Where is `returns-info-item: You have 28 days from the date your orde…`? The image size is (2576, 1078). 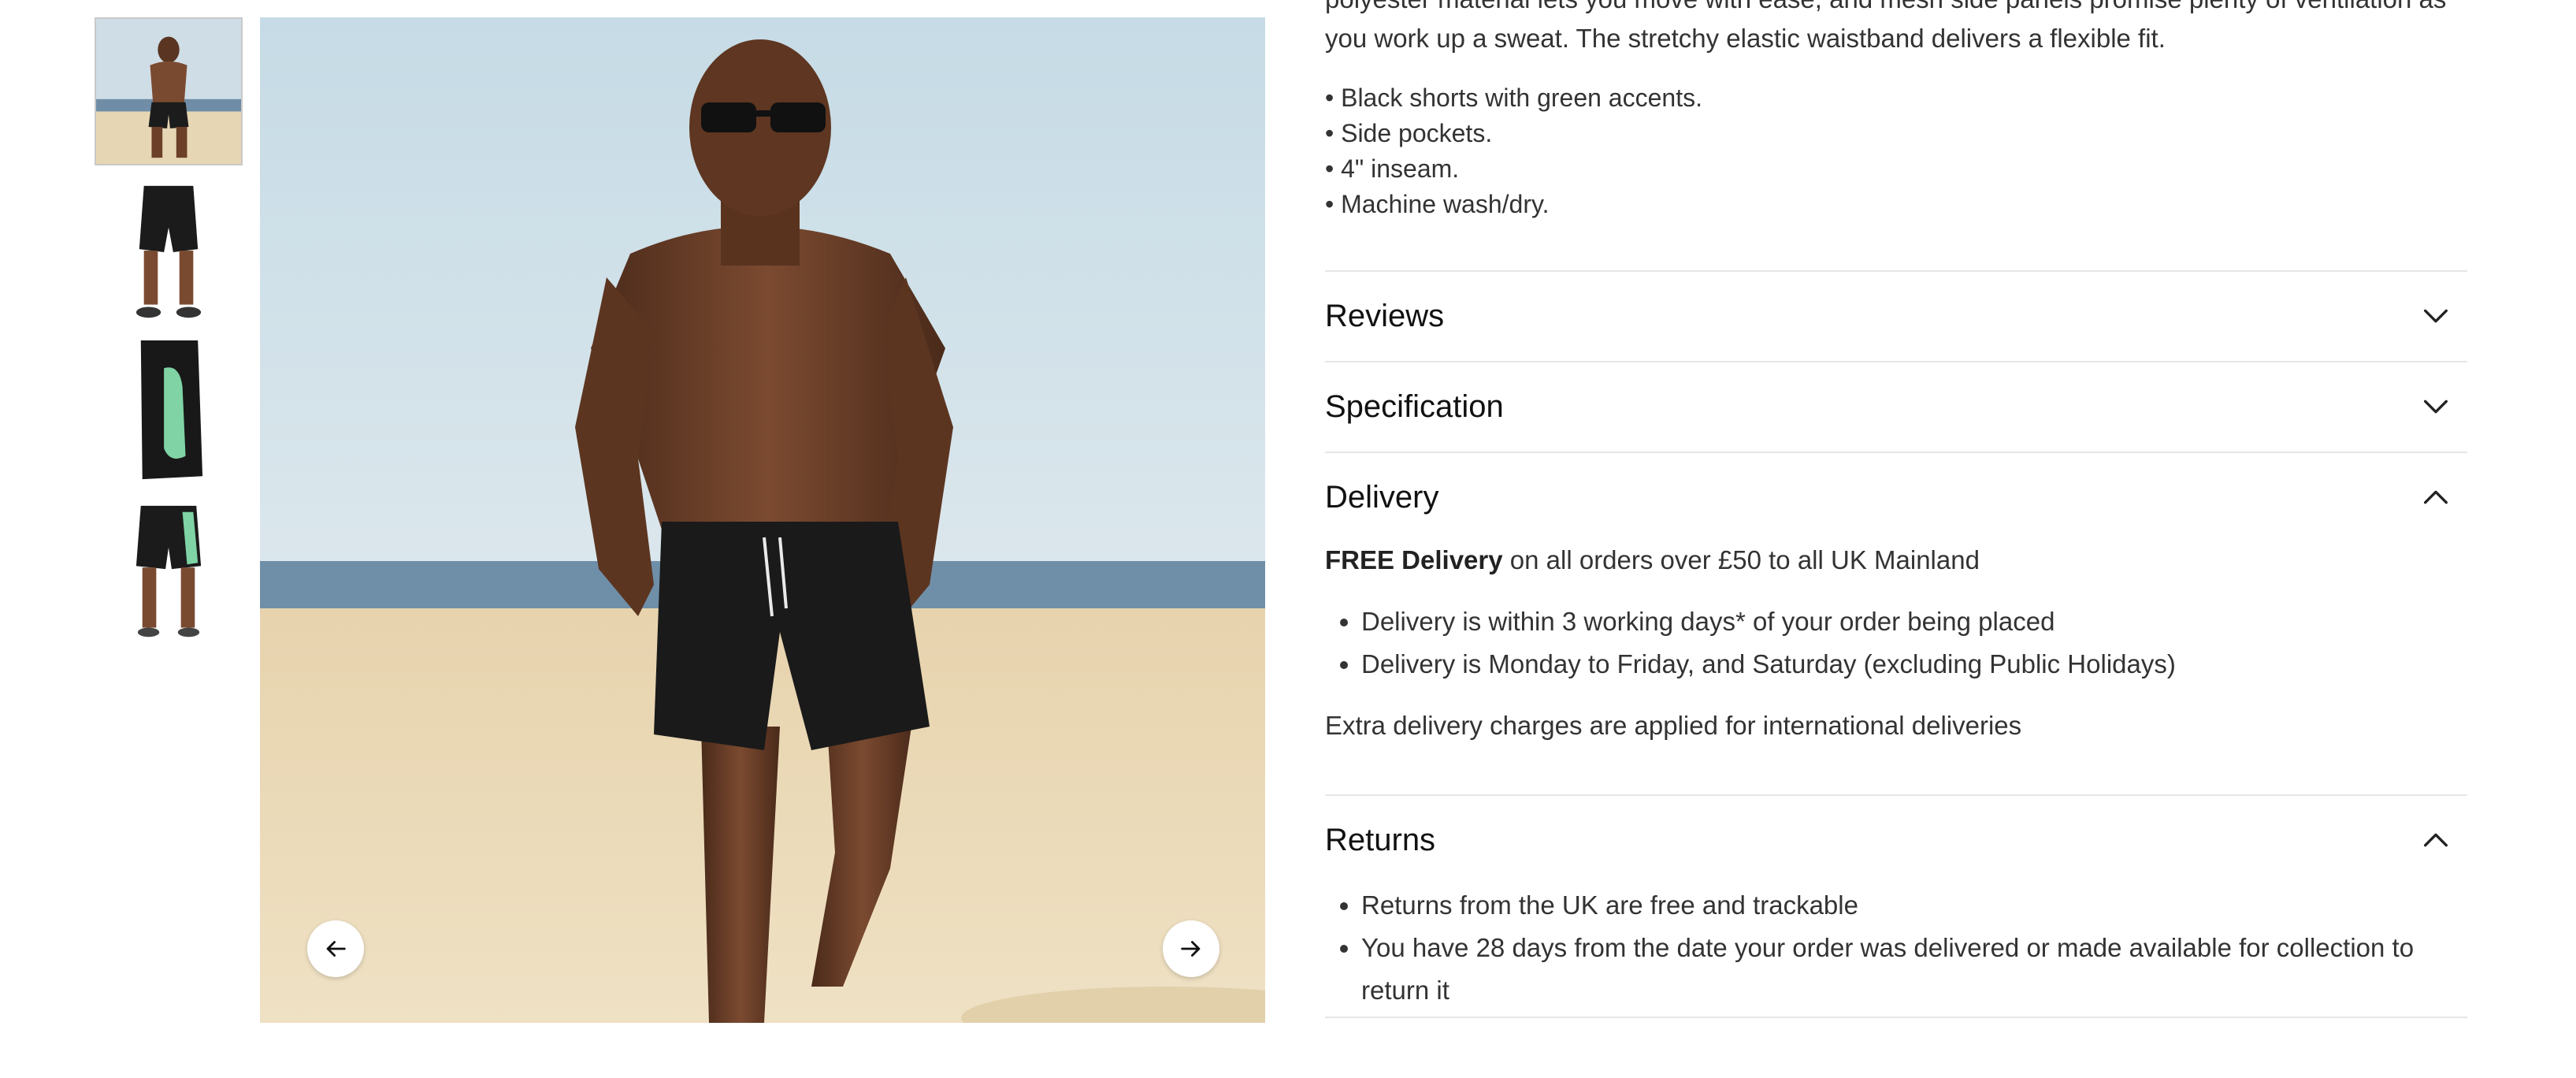
returns-info-item: You have 28 days from the date your orde… is located at coordinates (1914, 969).